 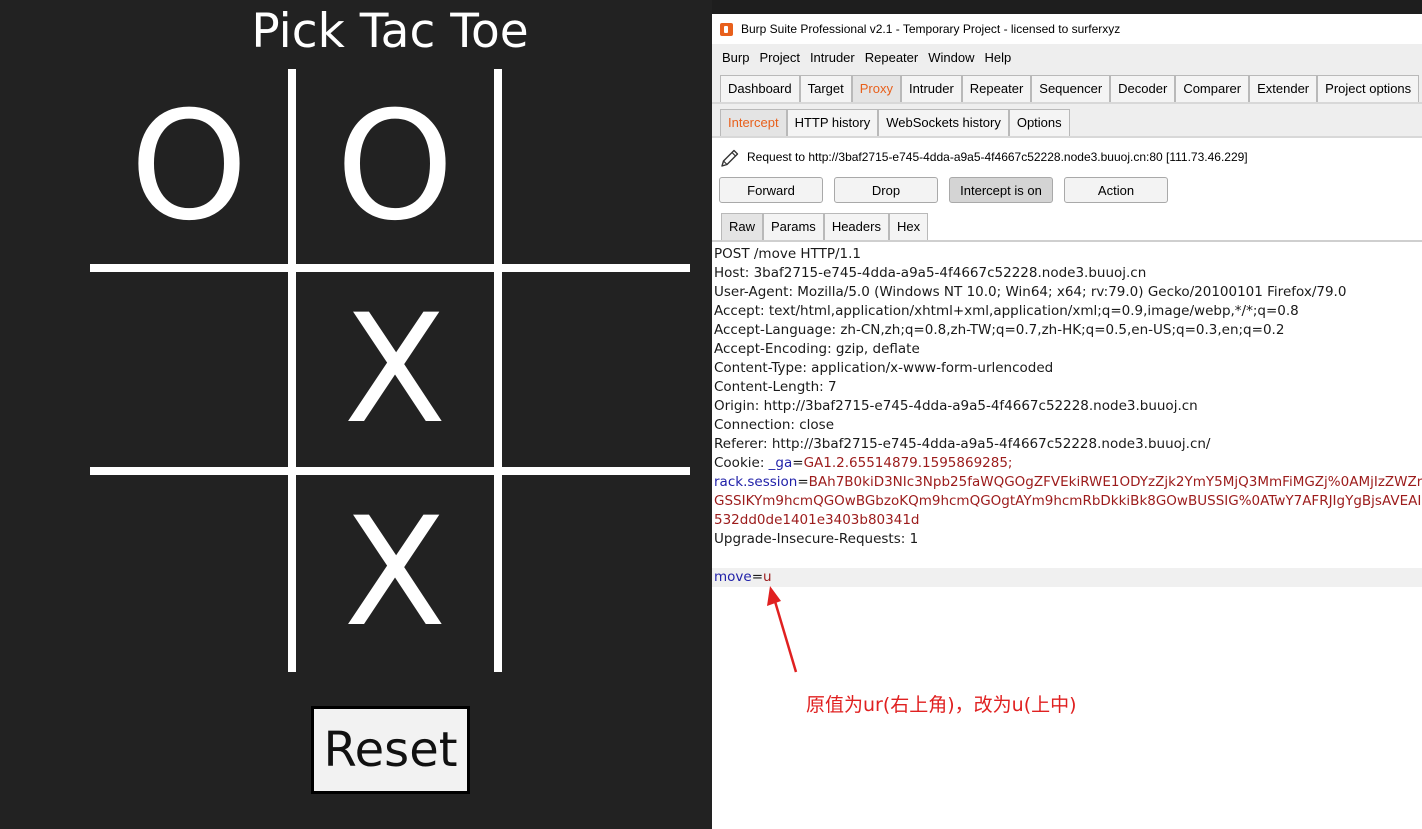 I want to click on tab-intruder: Intruder, so click(x=931, y=88).